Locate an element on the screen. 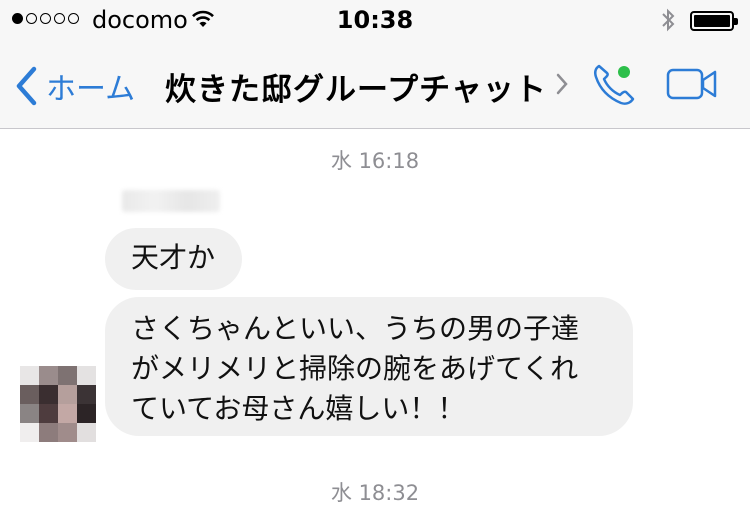 Image resolution: width=750 pixels, height=524 pixels. message-text: 天才か is located at coordinates (173, 257).